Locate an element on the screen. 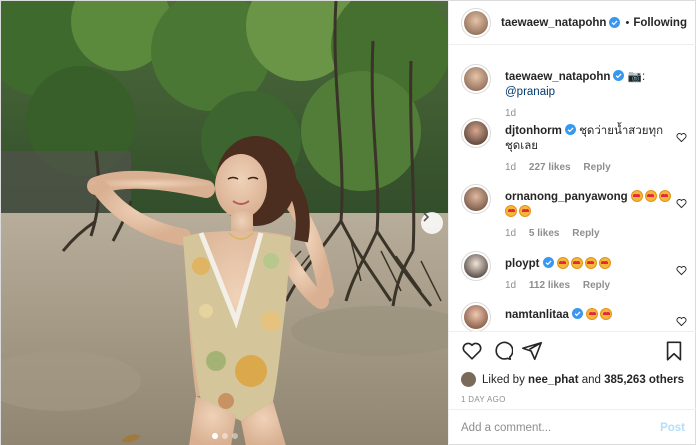 This screenshot has width=696, height=445. post-header: taewaew_natapohn • Following is located at coordinates (572, 23).